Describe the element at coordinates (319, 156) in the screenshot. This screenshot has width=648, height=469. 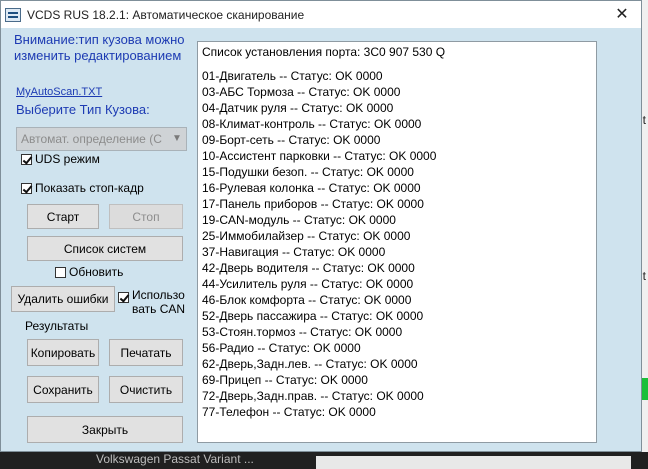
I see `module-status-line: 10-Ассистент парковки -- Статус: OK 0000` at that location.